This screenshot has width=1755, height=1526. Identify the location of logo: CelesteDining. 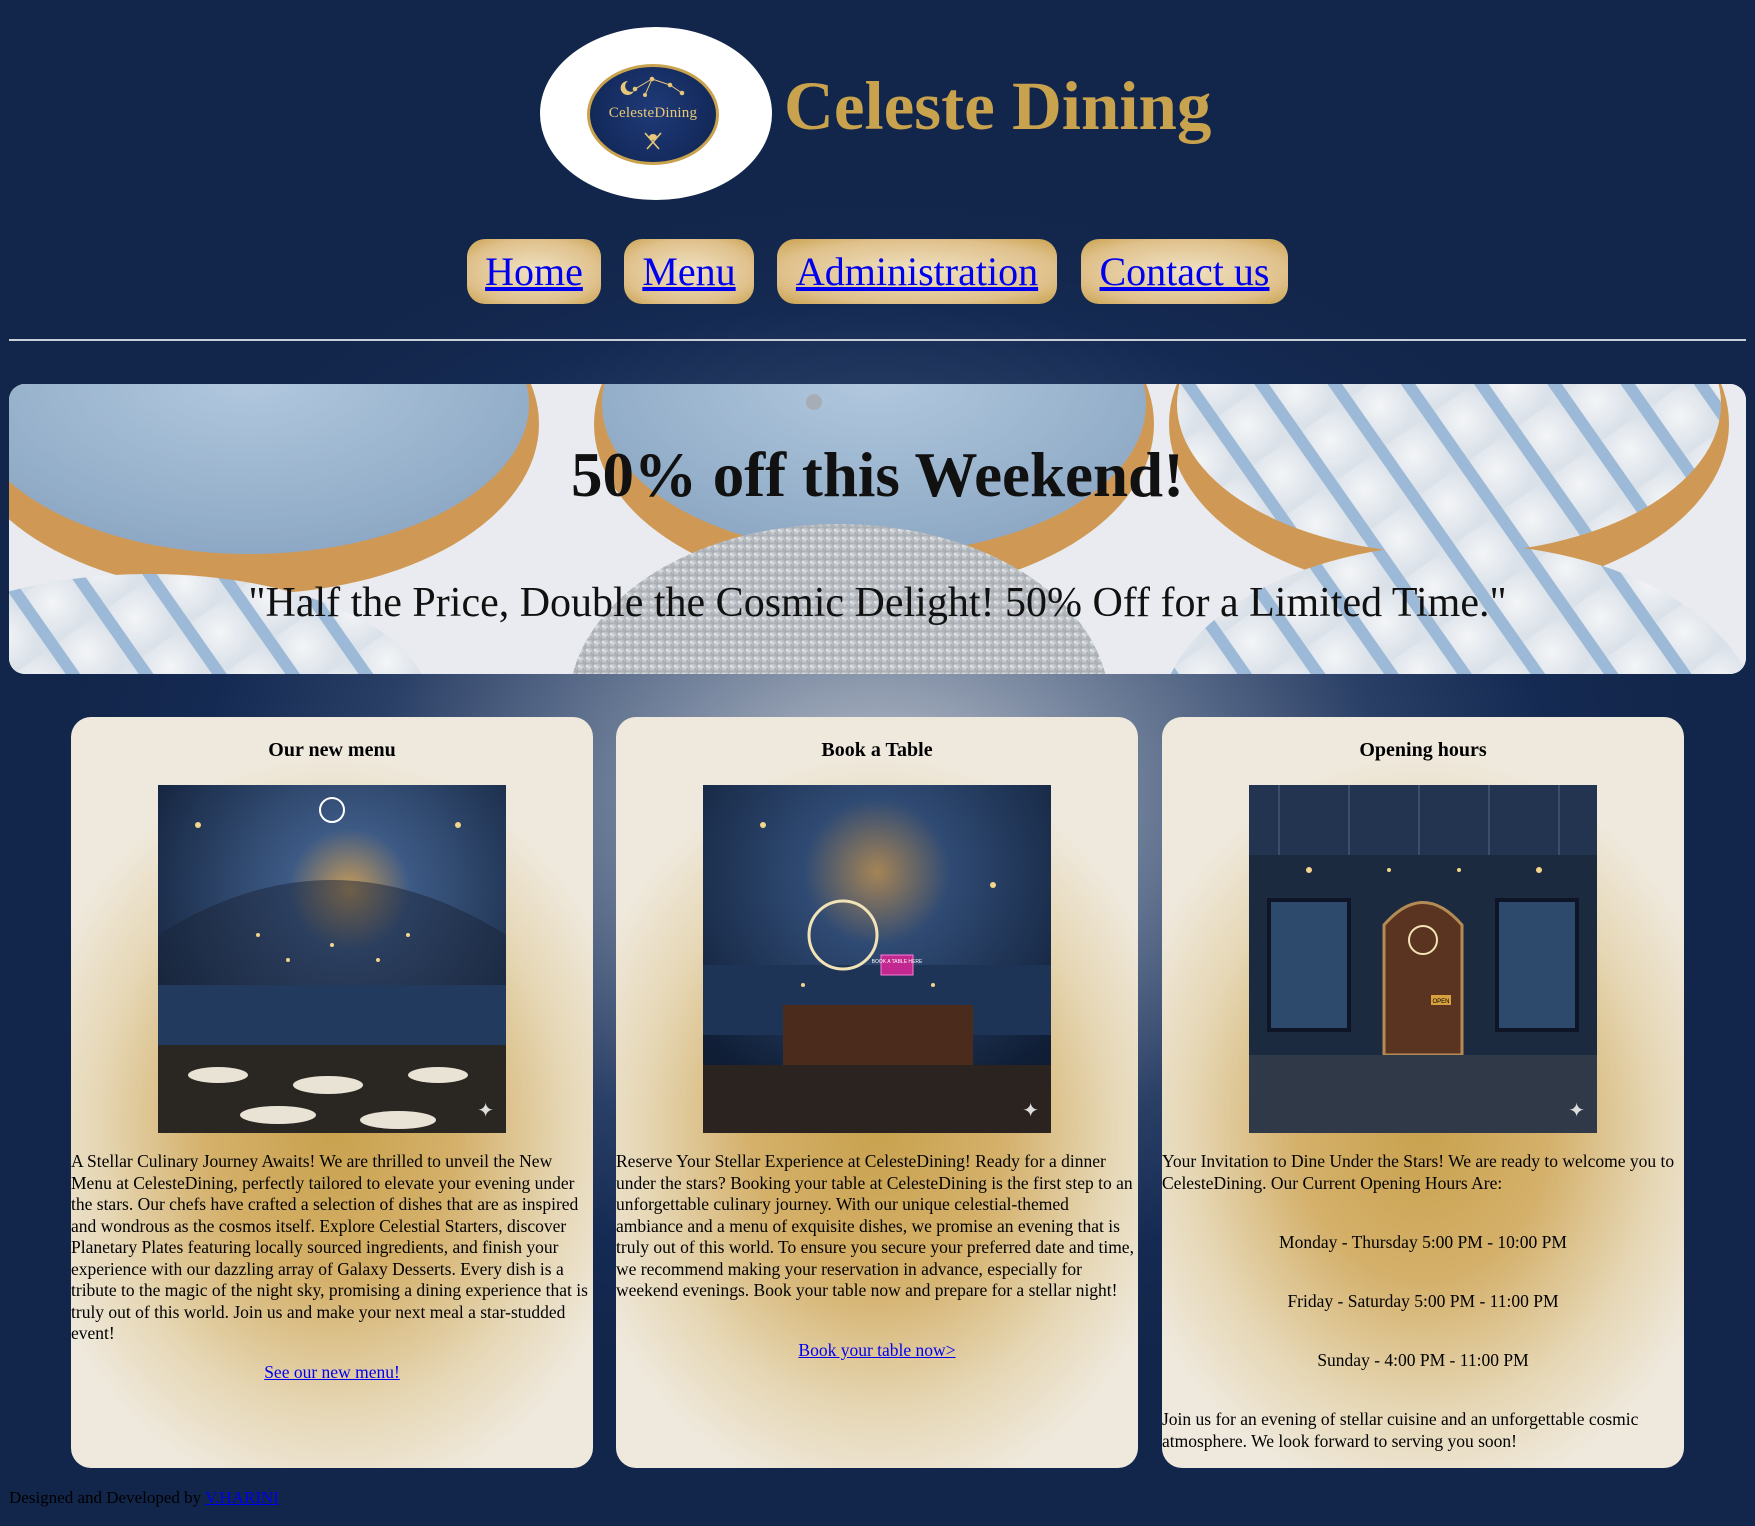
(656, 113).